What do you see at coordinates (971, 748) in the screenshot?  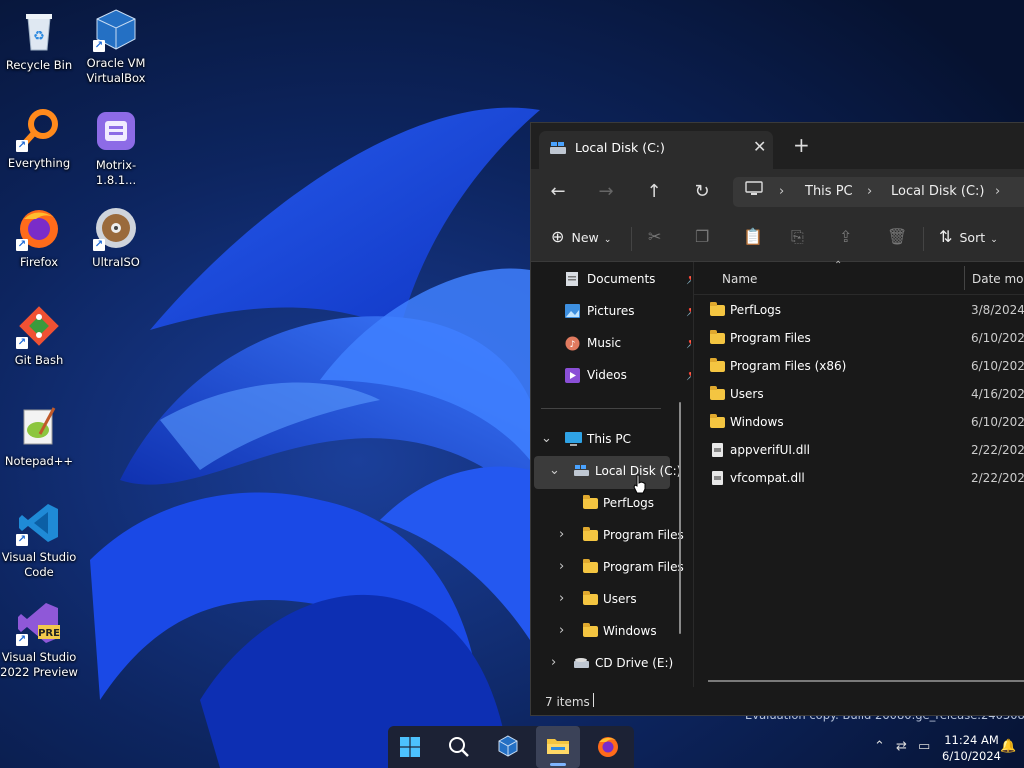 I see `clock: 11:24 AM 6/10/2024` at bounding box center [971, 748].